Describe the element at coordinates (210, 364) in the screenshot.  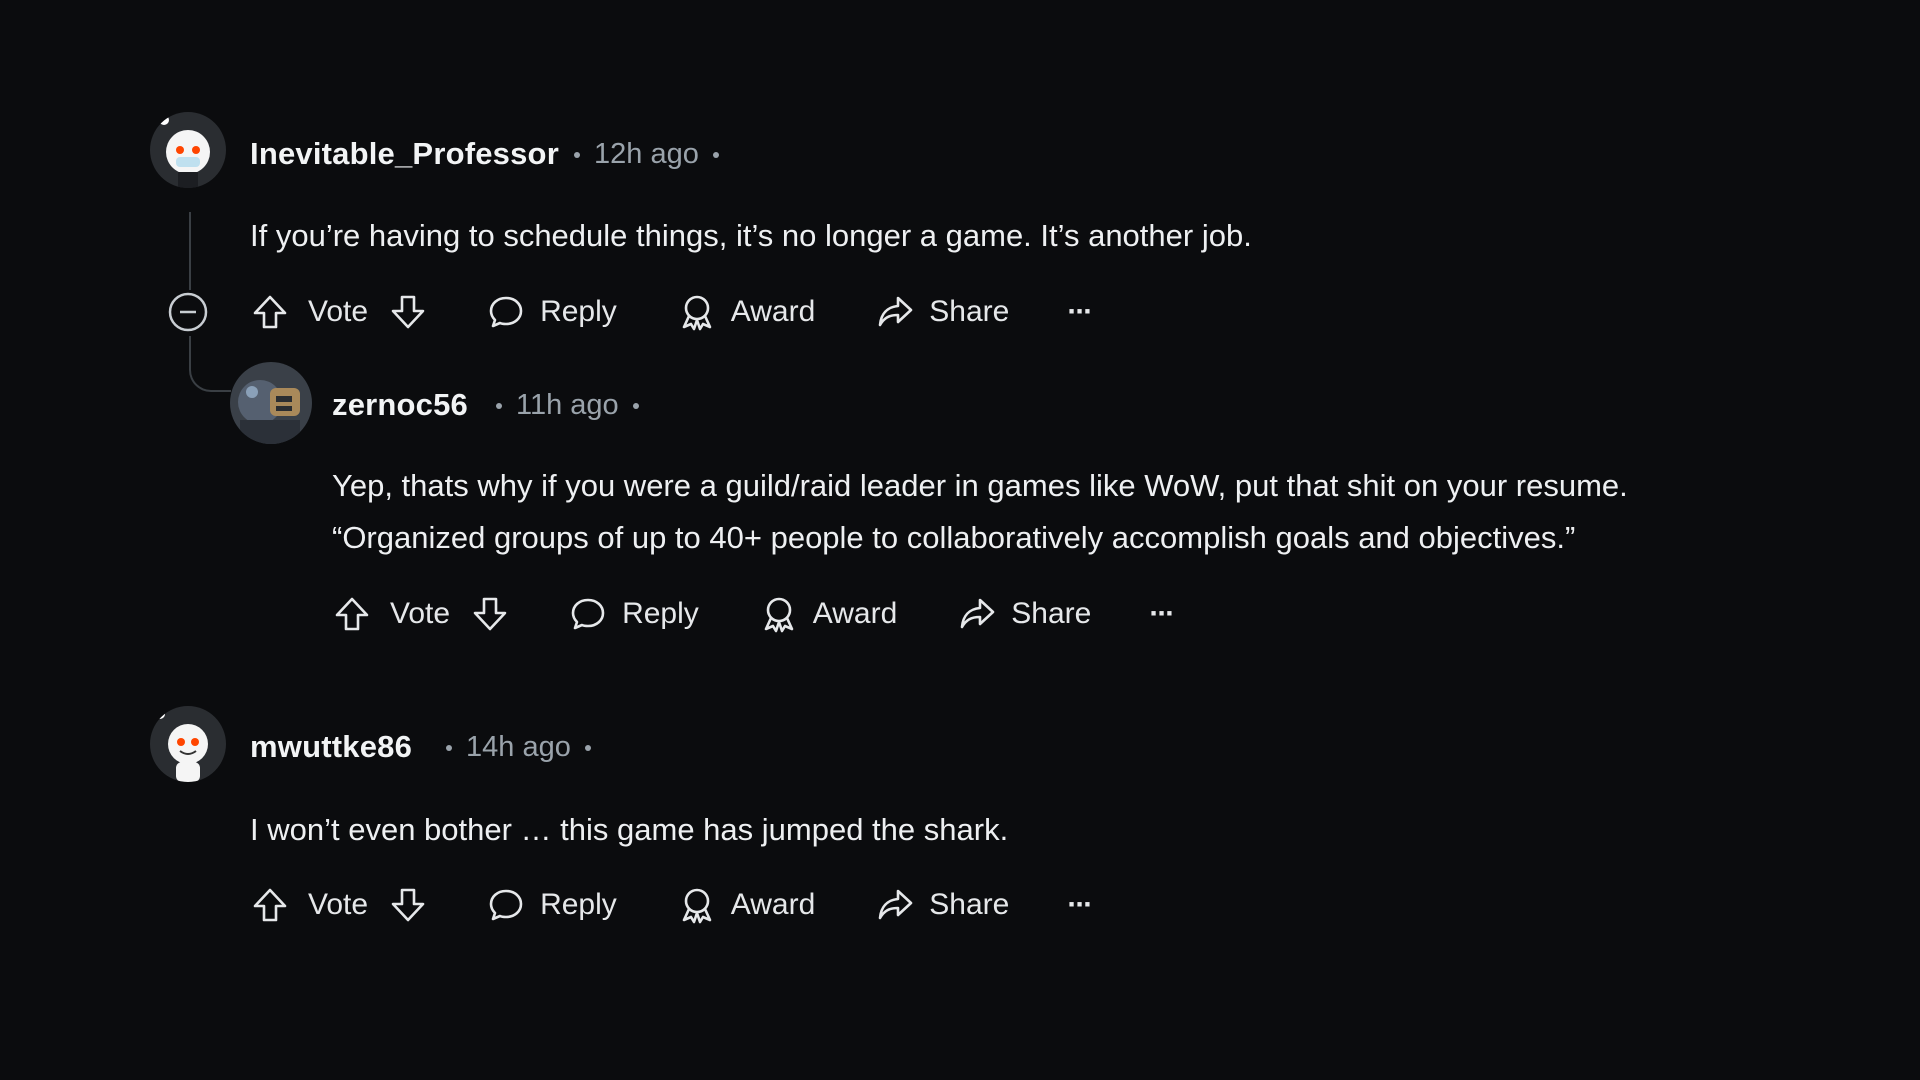
I see `thread-branch` at that location.